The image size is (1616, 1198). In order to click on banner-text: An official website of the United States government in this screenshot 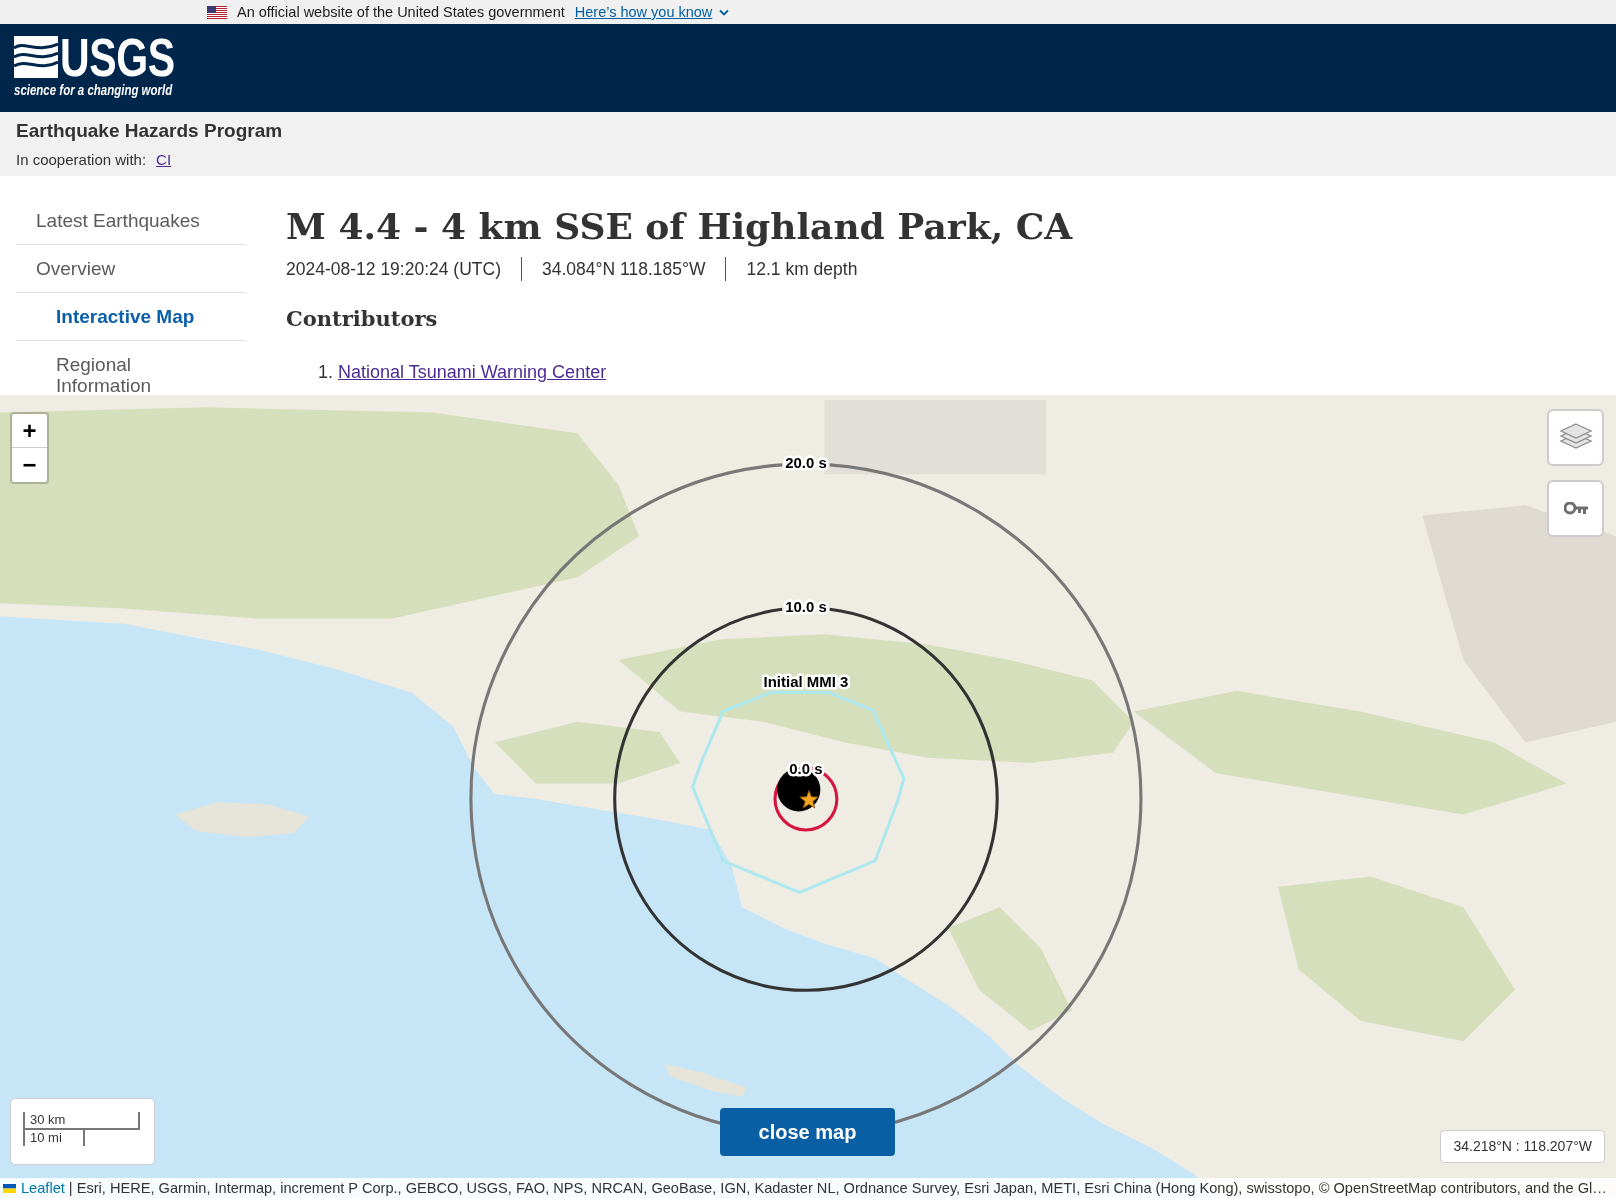, I will do `click(401, 12)`.